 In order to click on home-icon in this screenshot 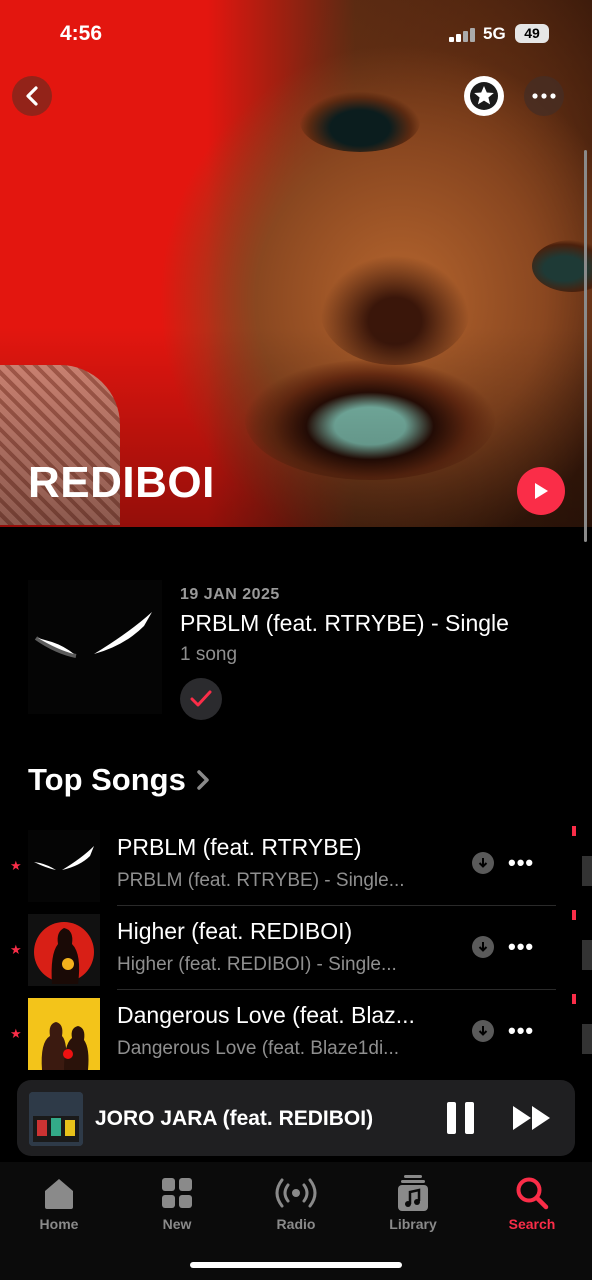, I will do `click(59, 1194)`.